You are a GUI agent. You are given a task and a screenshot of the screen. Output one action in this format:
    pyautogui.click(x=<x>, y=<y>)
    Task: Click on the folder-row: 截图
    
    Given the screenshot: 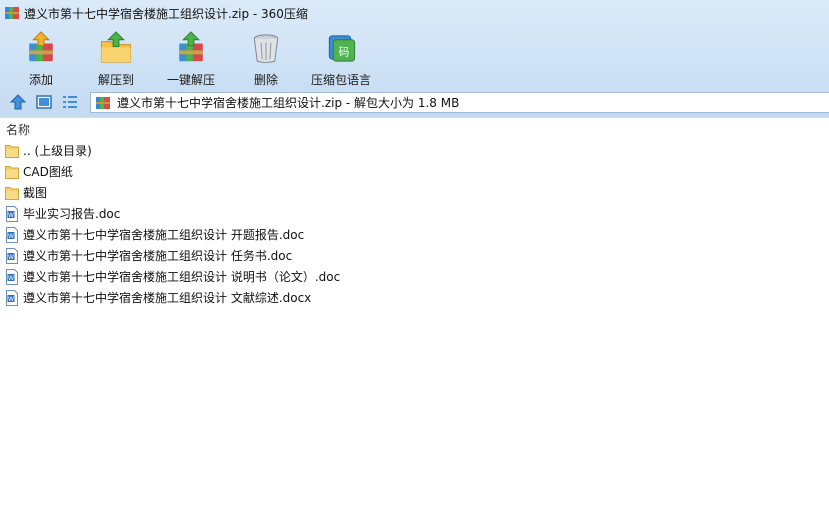 What is the action you would take?
    pyautogui.click(x=414, y=192)
    